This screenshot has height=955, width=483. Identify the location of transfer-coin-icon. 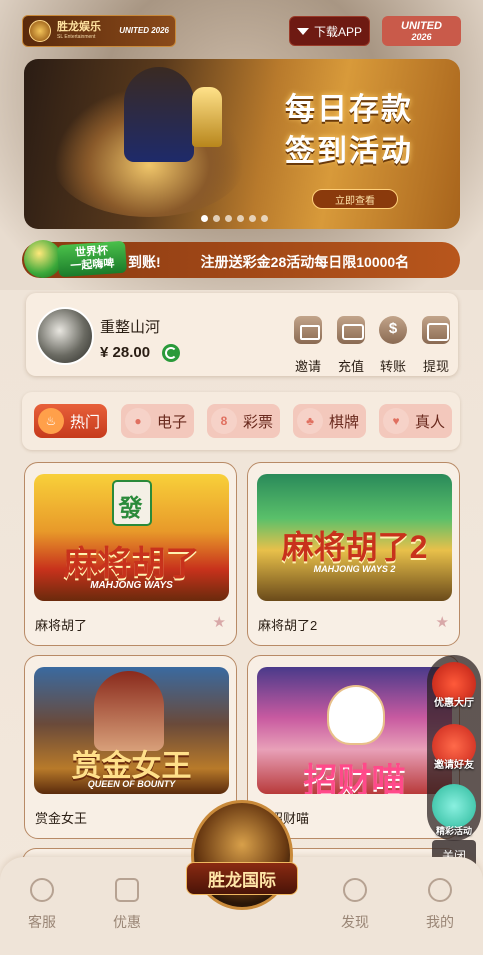
(393, 330).